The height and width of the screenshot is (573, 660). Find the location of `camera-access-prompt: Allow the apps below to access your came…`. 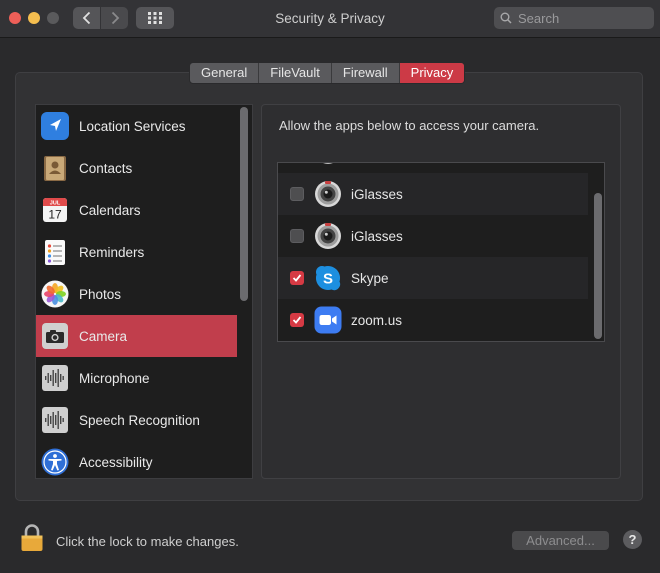

camera-access-prompt: Allow the apps below to access your came… is located at coordinates (409, 125).